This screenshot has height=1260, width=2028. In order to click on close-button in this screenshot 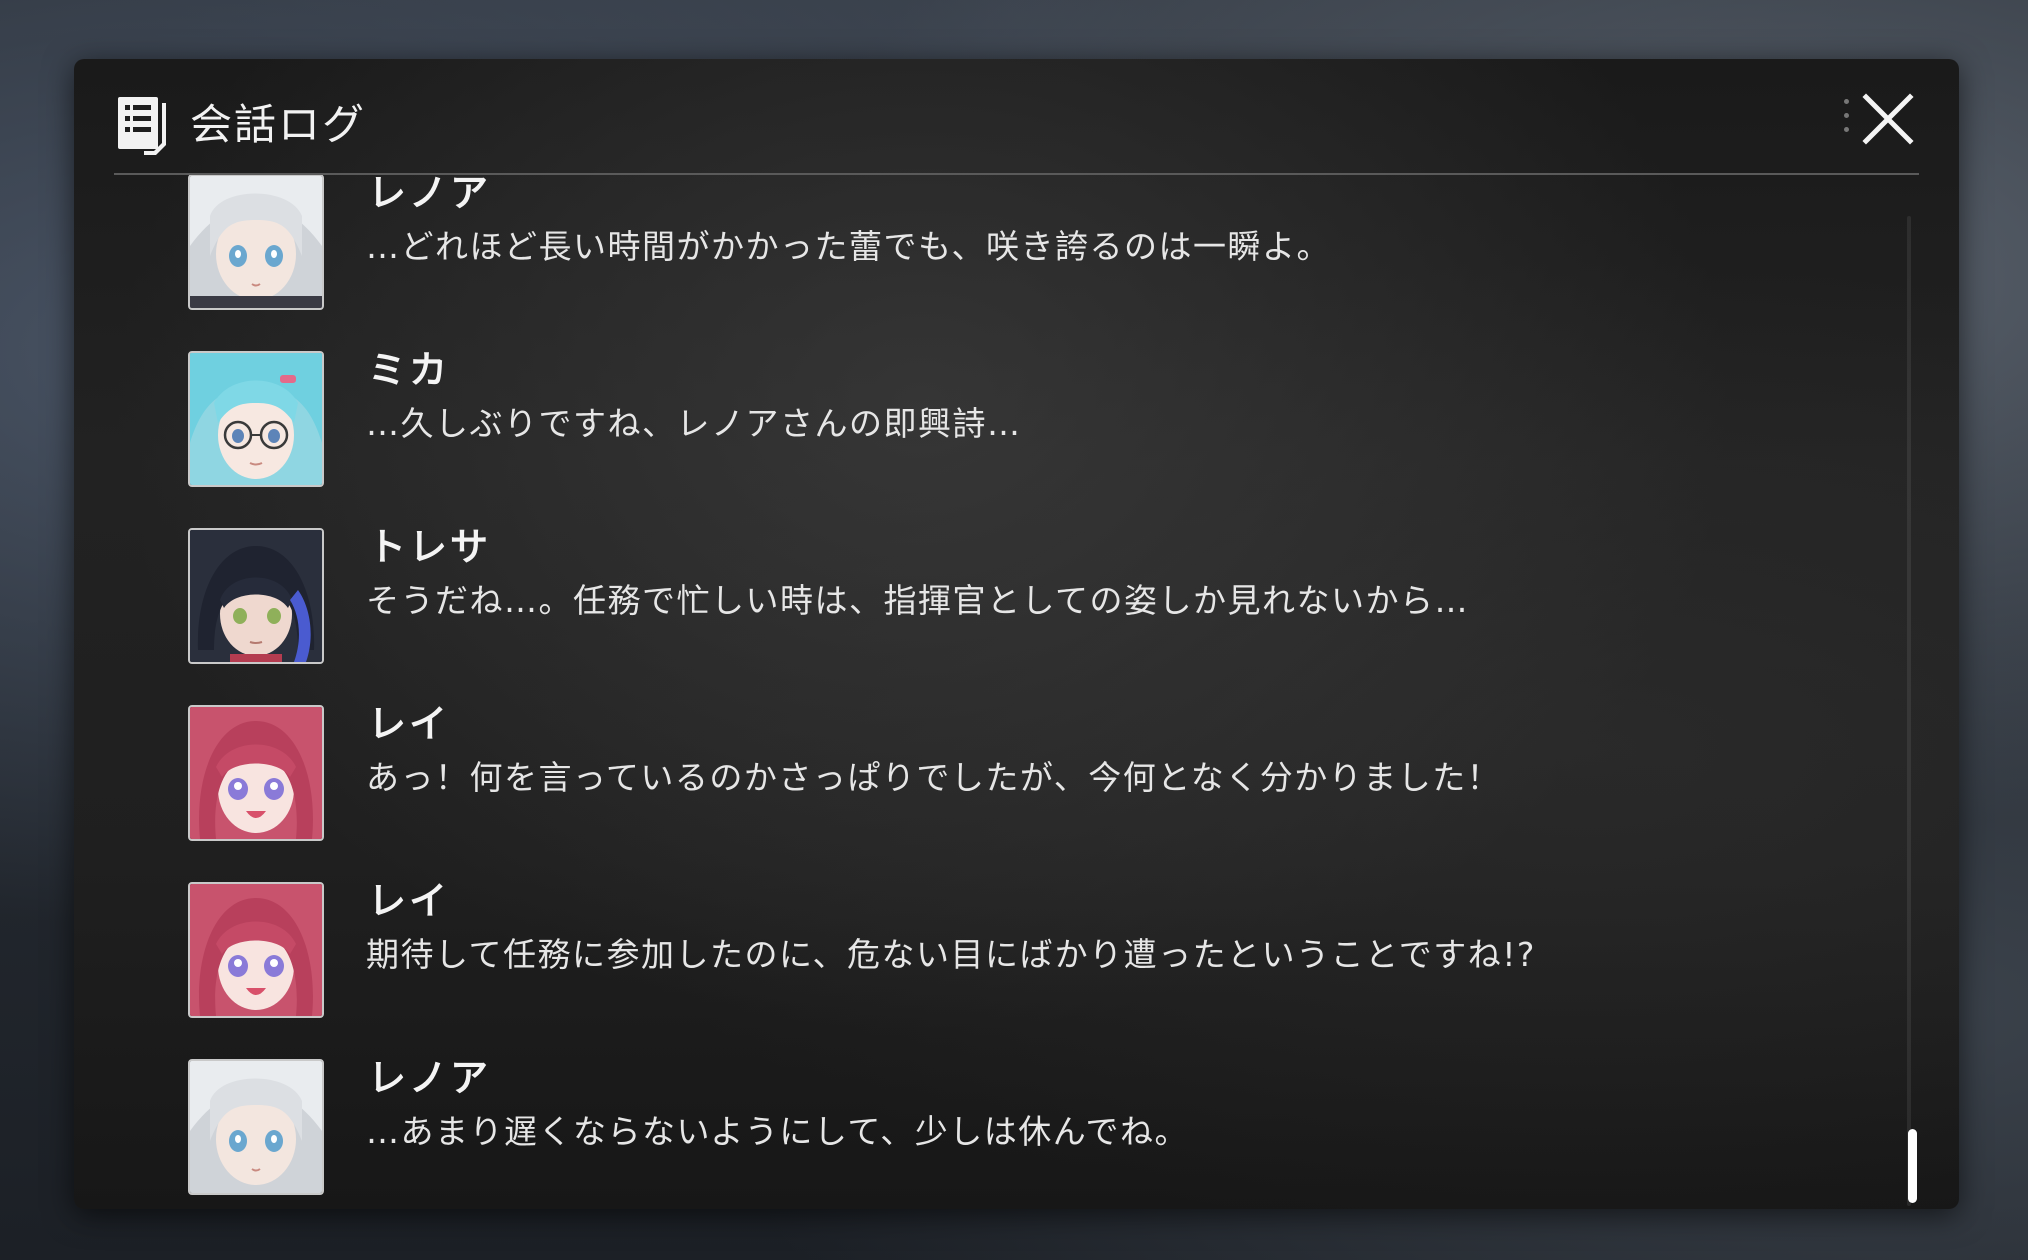, I will do `click(1880, 123)`.